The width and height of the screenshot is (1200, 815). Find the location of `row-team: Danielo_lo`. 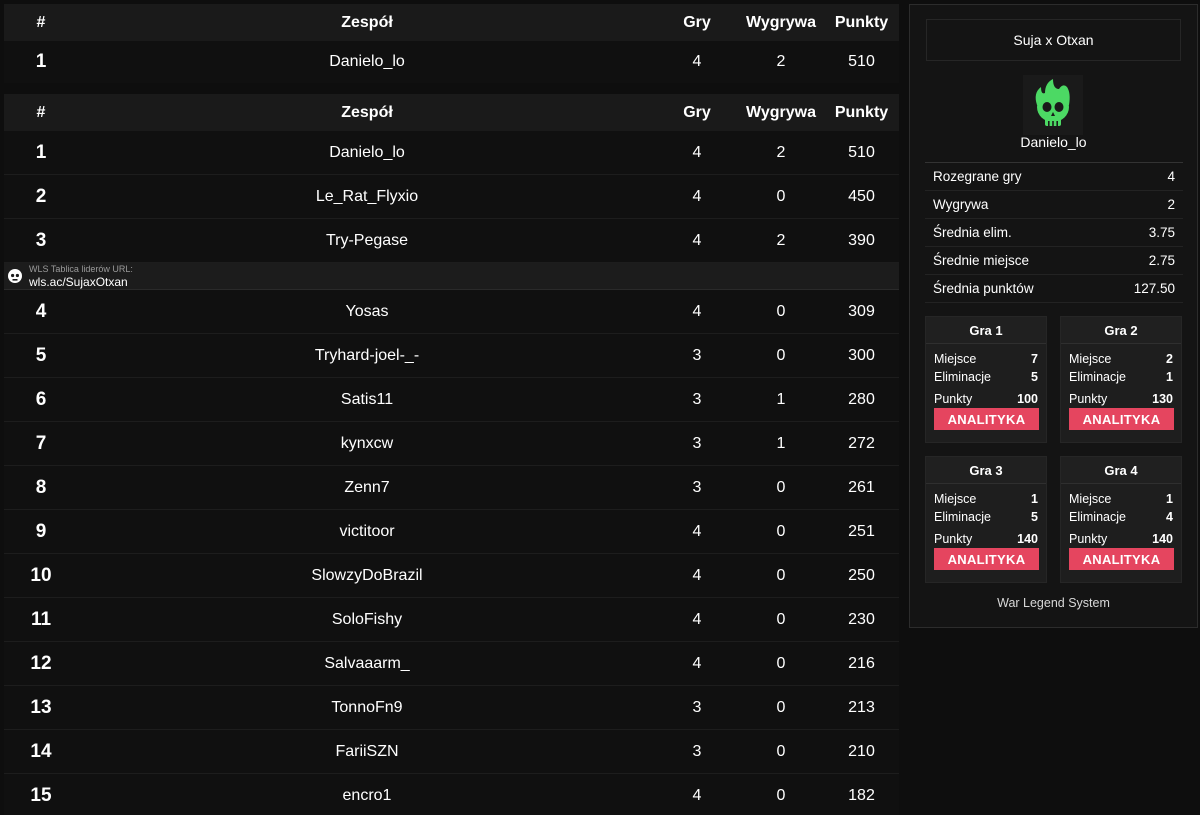

row-team: Danielo_lo is located at coordinates (367, 61).